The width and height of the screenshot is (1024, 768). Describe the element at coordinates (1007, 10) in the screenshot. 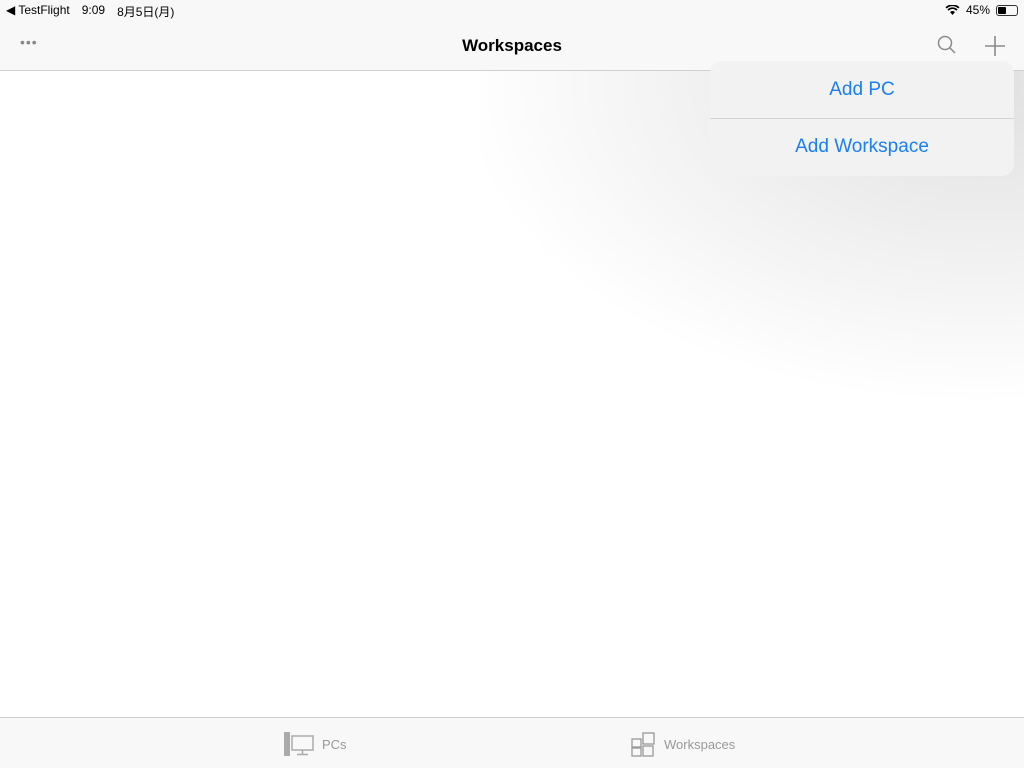

I see `battery-icon` at that location.